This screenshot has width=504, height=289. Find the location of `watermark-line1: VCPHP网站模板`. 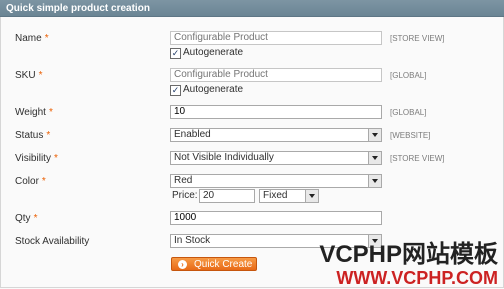

watermark-line1: VCPHP网站模板 is located at coordinates (408, 254).